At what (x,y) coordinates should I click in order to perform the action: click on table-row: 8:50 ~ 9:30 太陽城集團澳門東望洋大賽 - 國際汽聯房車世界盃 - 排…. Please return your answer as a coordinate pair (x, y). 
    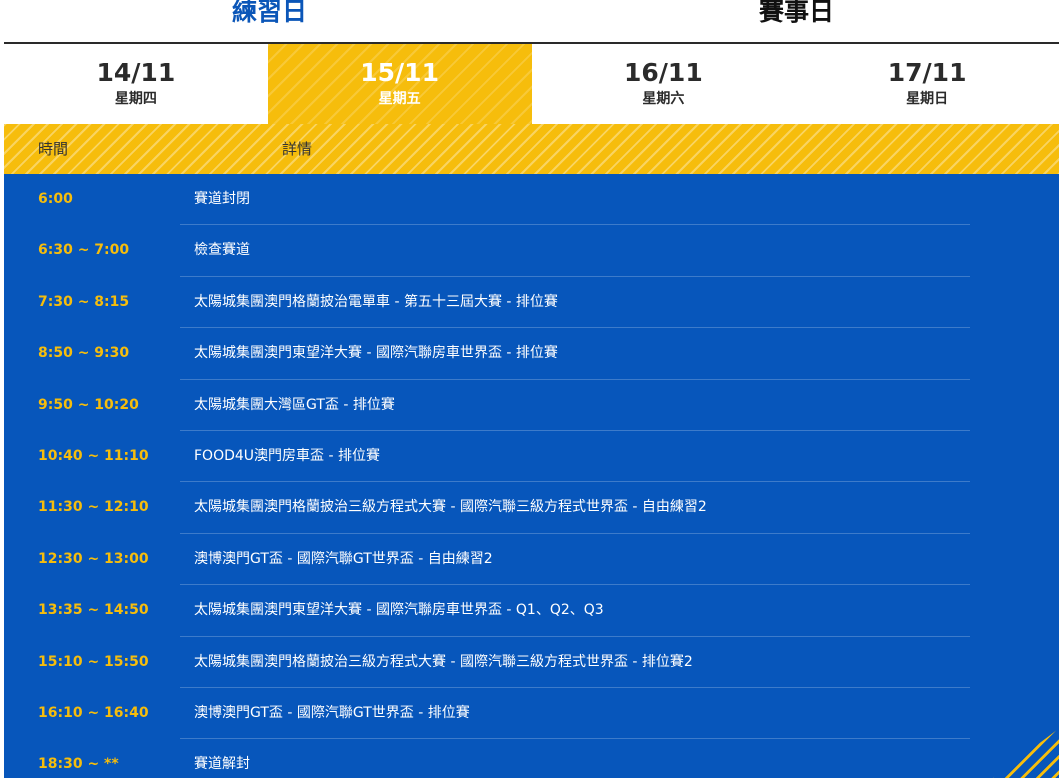
    Looking at the image, I should click on (487, 354).